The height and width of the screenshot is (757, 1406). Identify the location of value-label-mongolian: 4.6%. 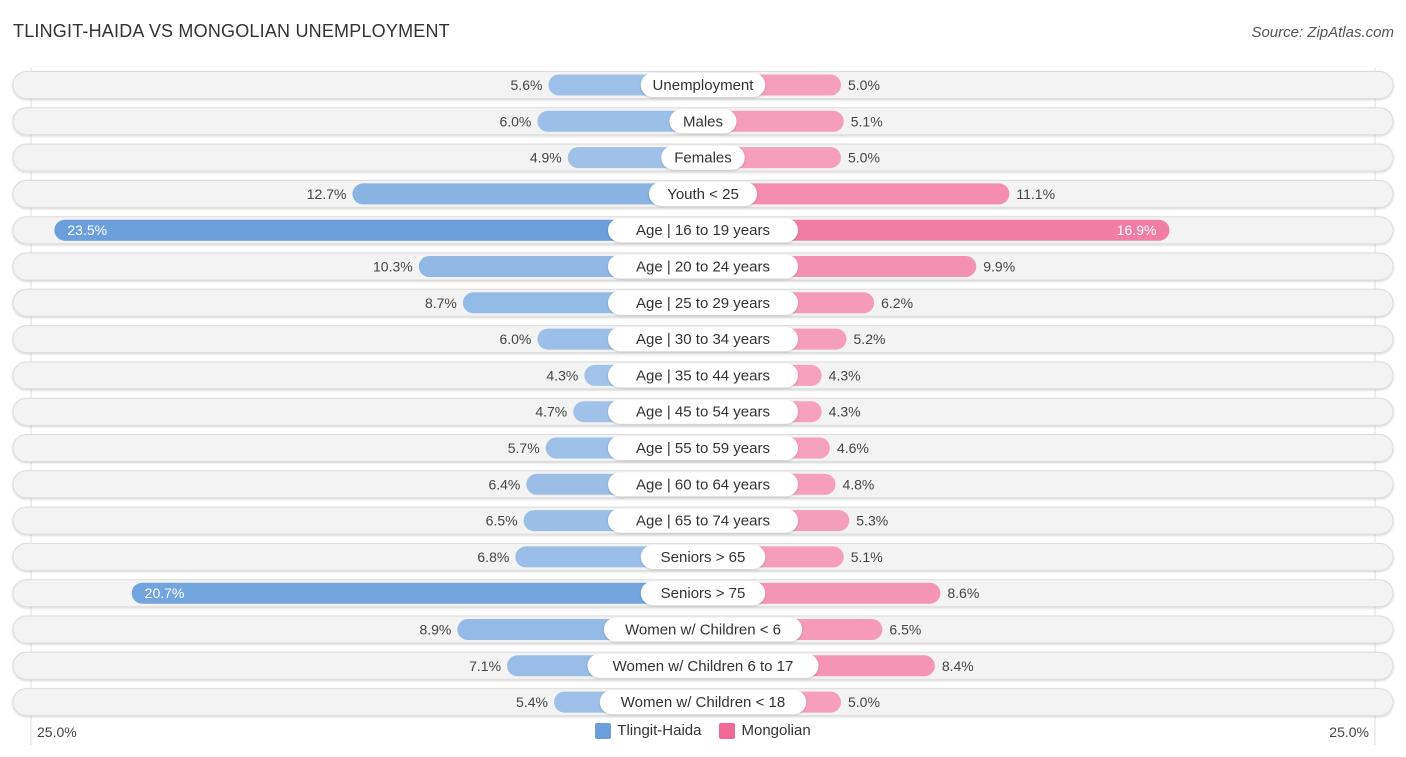
(853, 448).